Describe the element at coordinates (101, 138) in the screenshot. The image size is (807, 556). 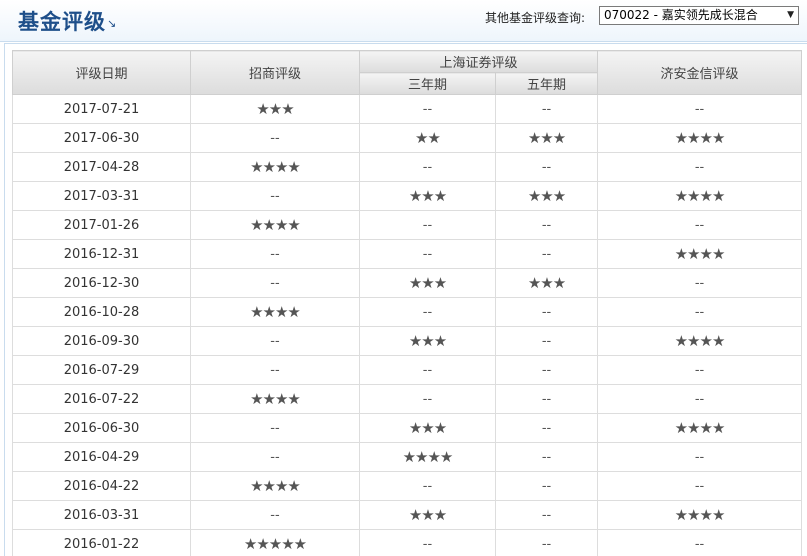
I see `rating-date-cell: 2017-06-30` at that location.